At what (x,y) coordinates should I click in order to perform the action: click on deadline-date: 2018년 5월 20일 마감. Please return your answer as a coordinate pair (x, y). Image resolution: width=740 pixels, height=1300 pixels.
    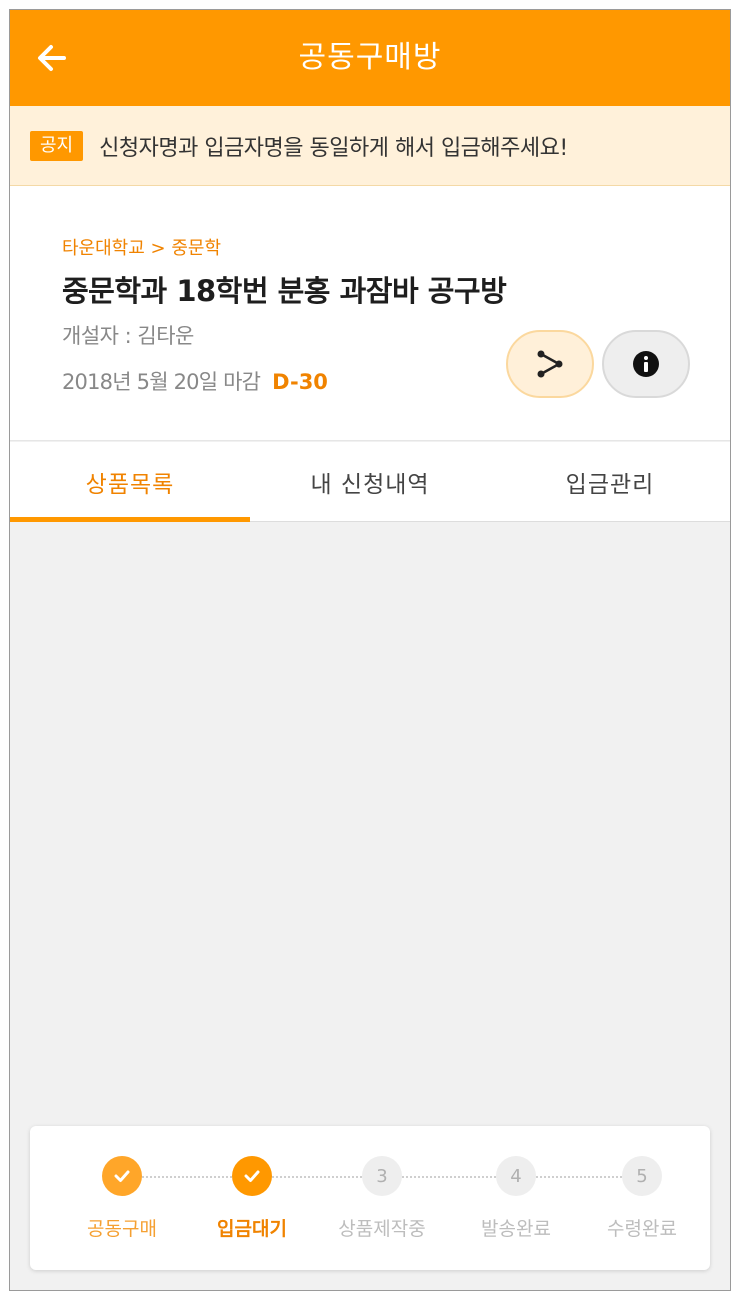
    Looking at the image, I should click on (161, 382).